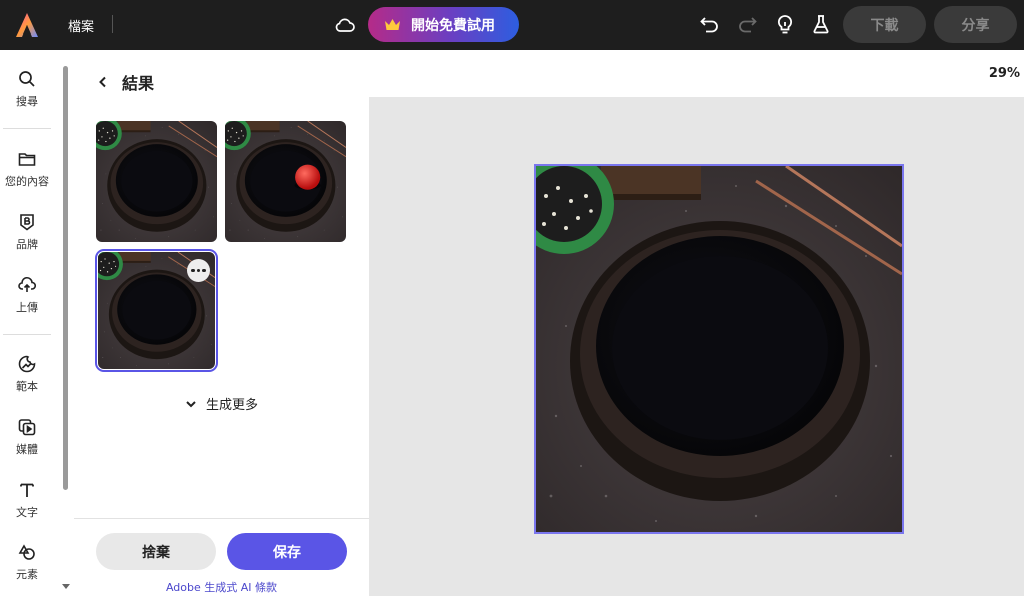  I want to click on generate-more-label: 生成更多, so click(232, 405).